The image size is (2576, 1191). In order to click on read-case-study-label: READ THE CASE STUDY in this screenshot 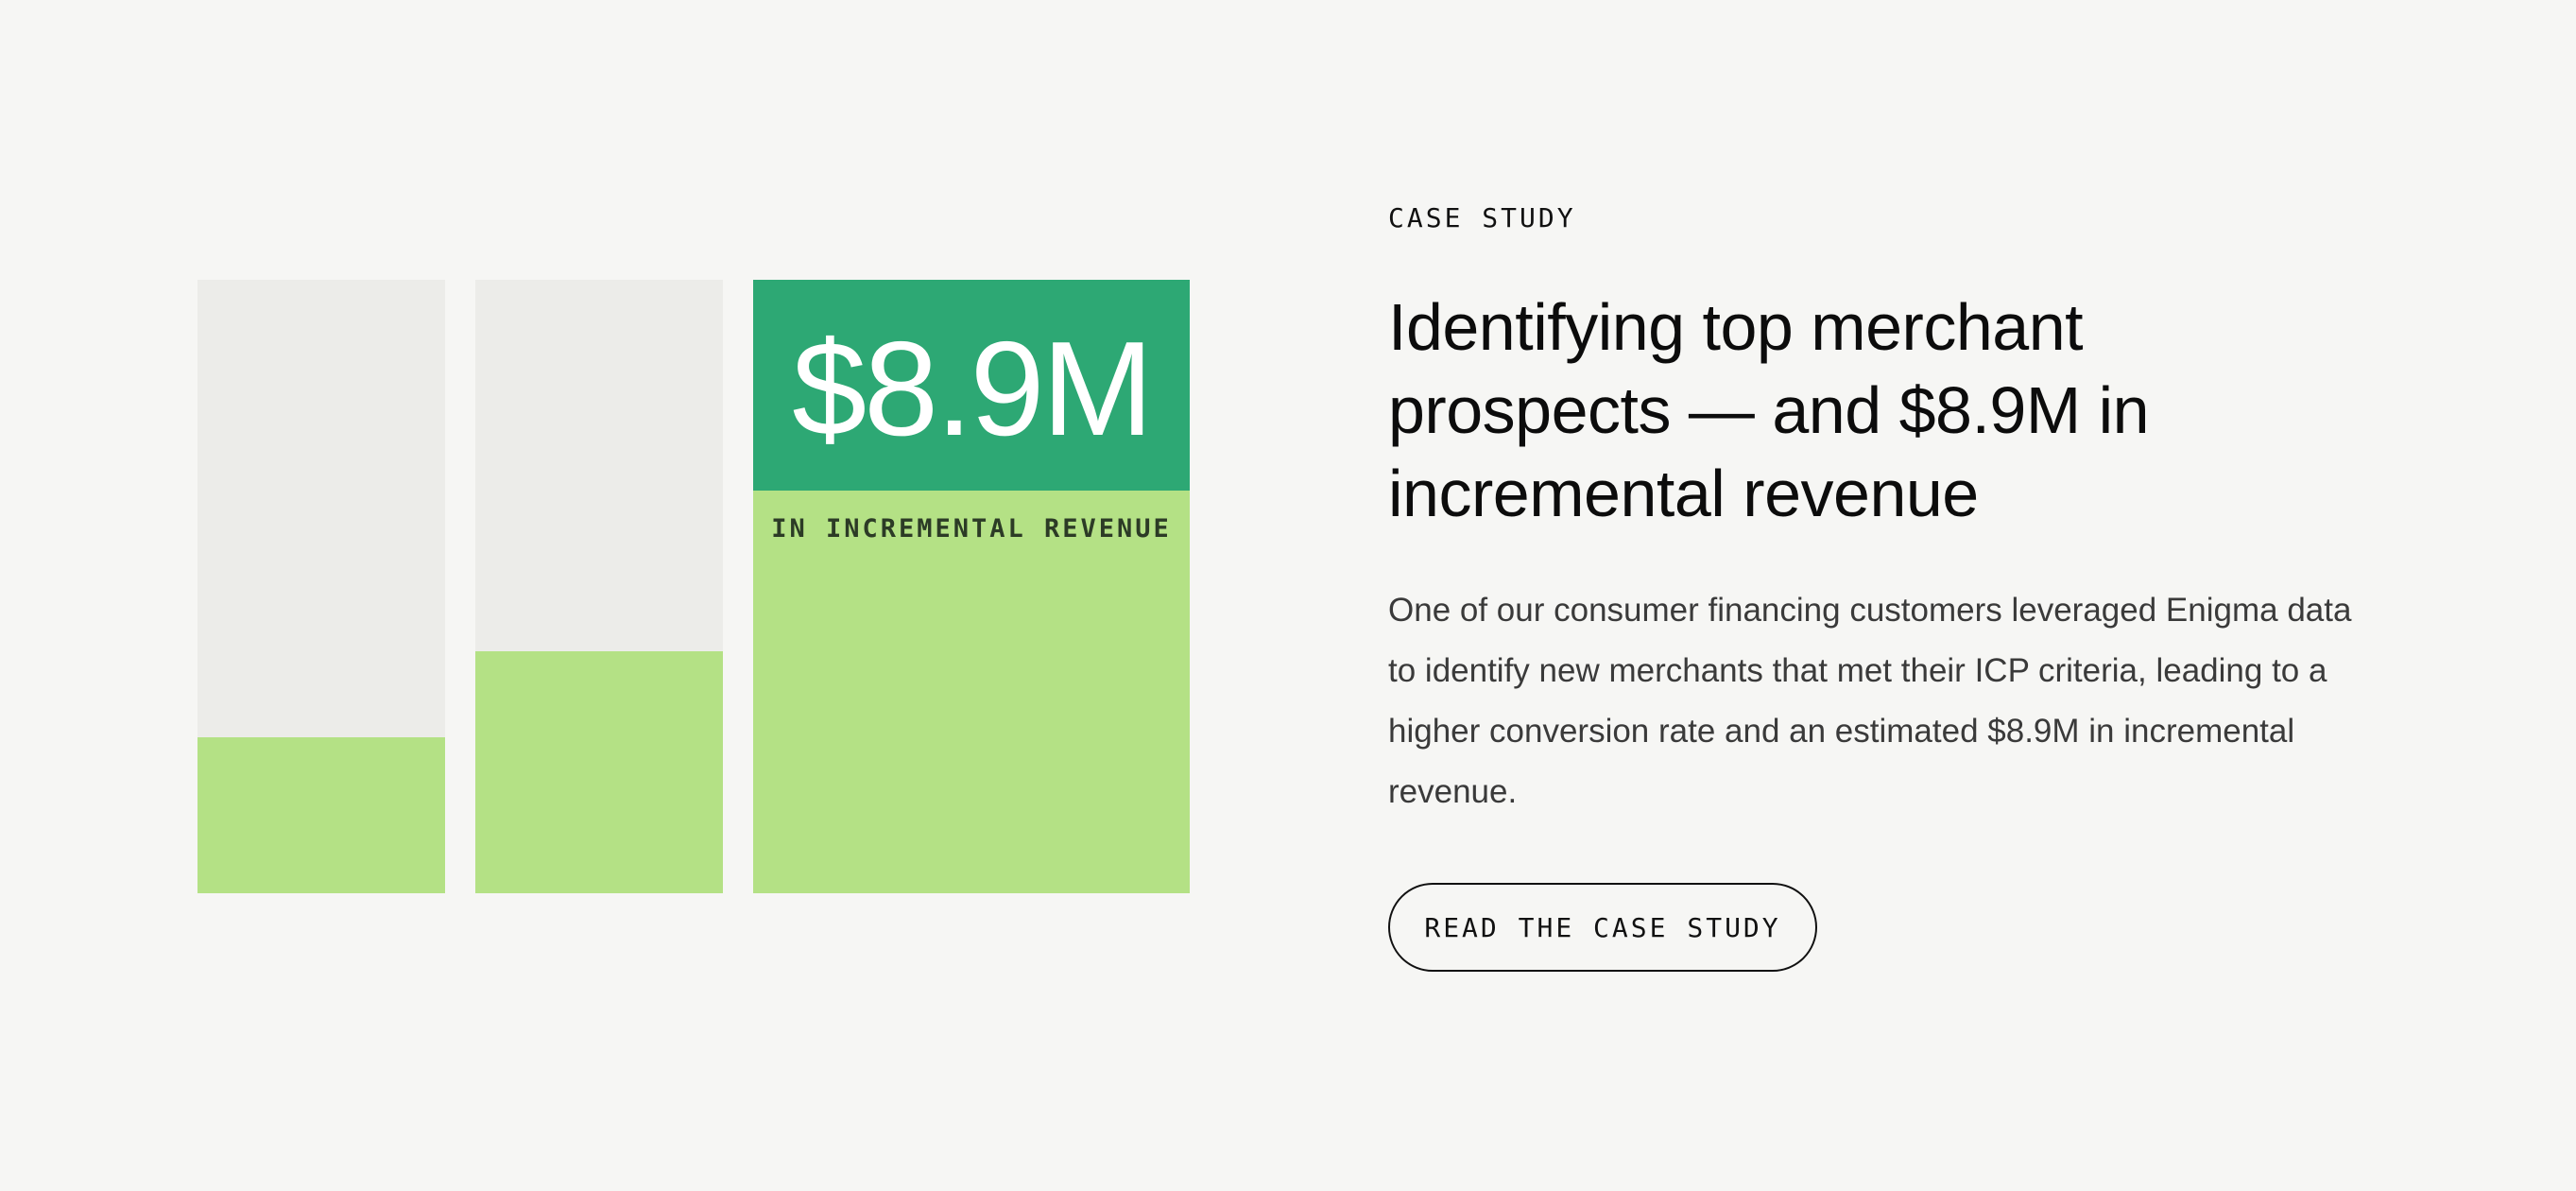, I will do `click(1602, 927)`.